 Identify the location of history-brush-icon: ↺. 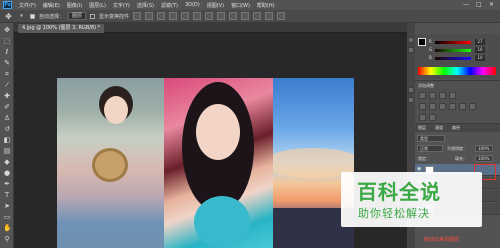
(7, 129).